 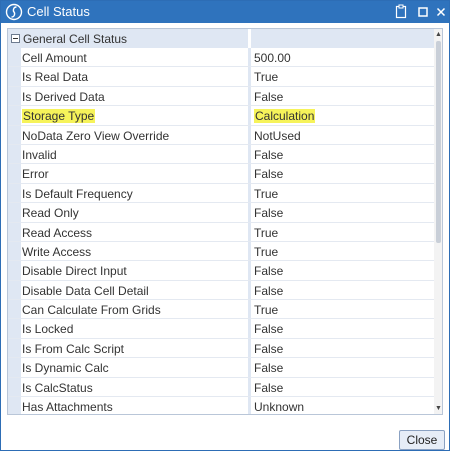 I want to click on title-bar: Cell Status, so click(x=225, y=12).